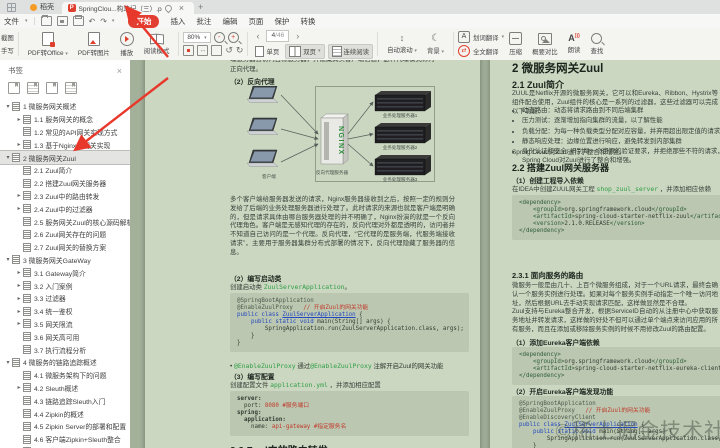 The width and height of the screenshot is (720, 448). I want to click on tab-annotate: 批注, so click(203, 21).